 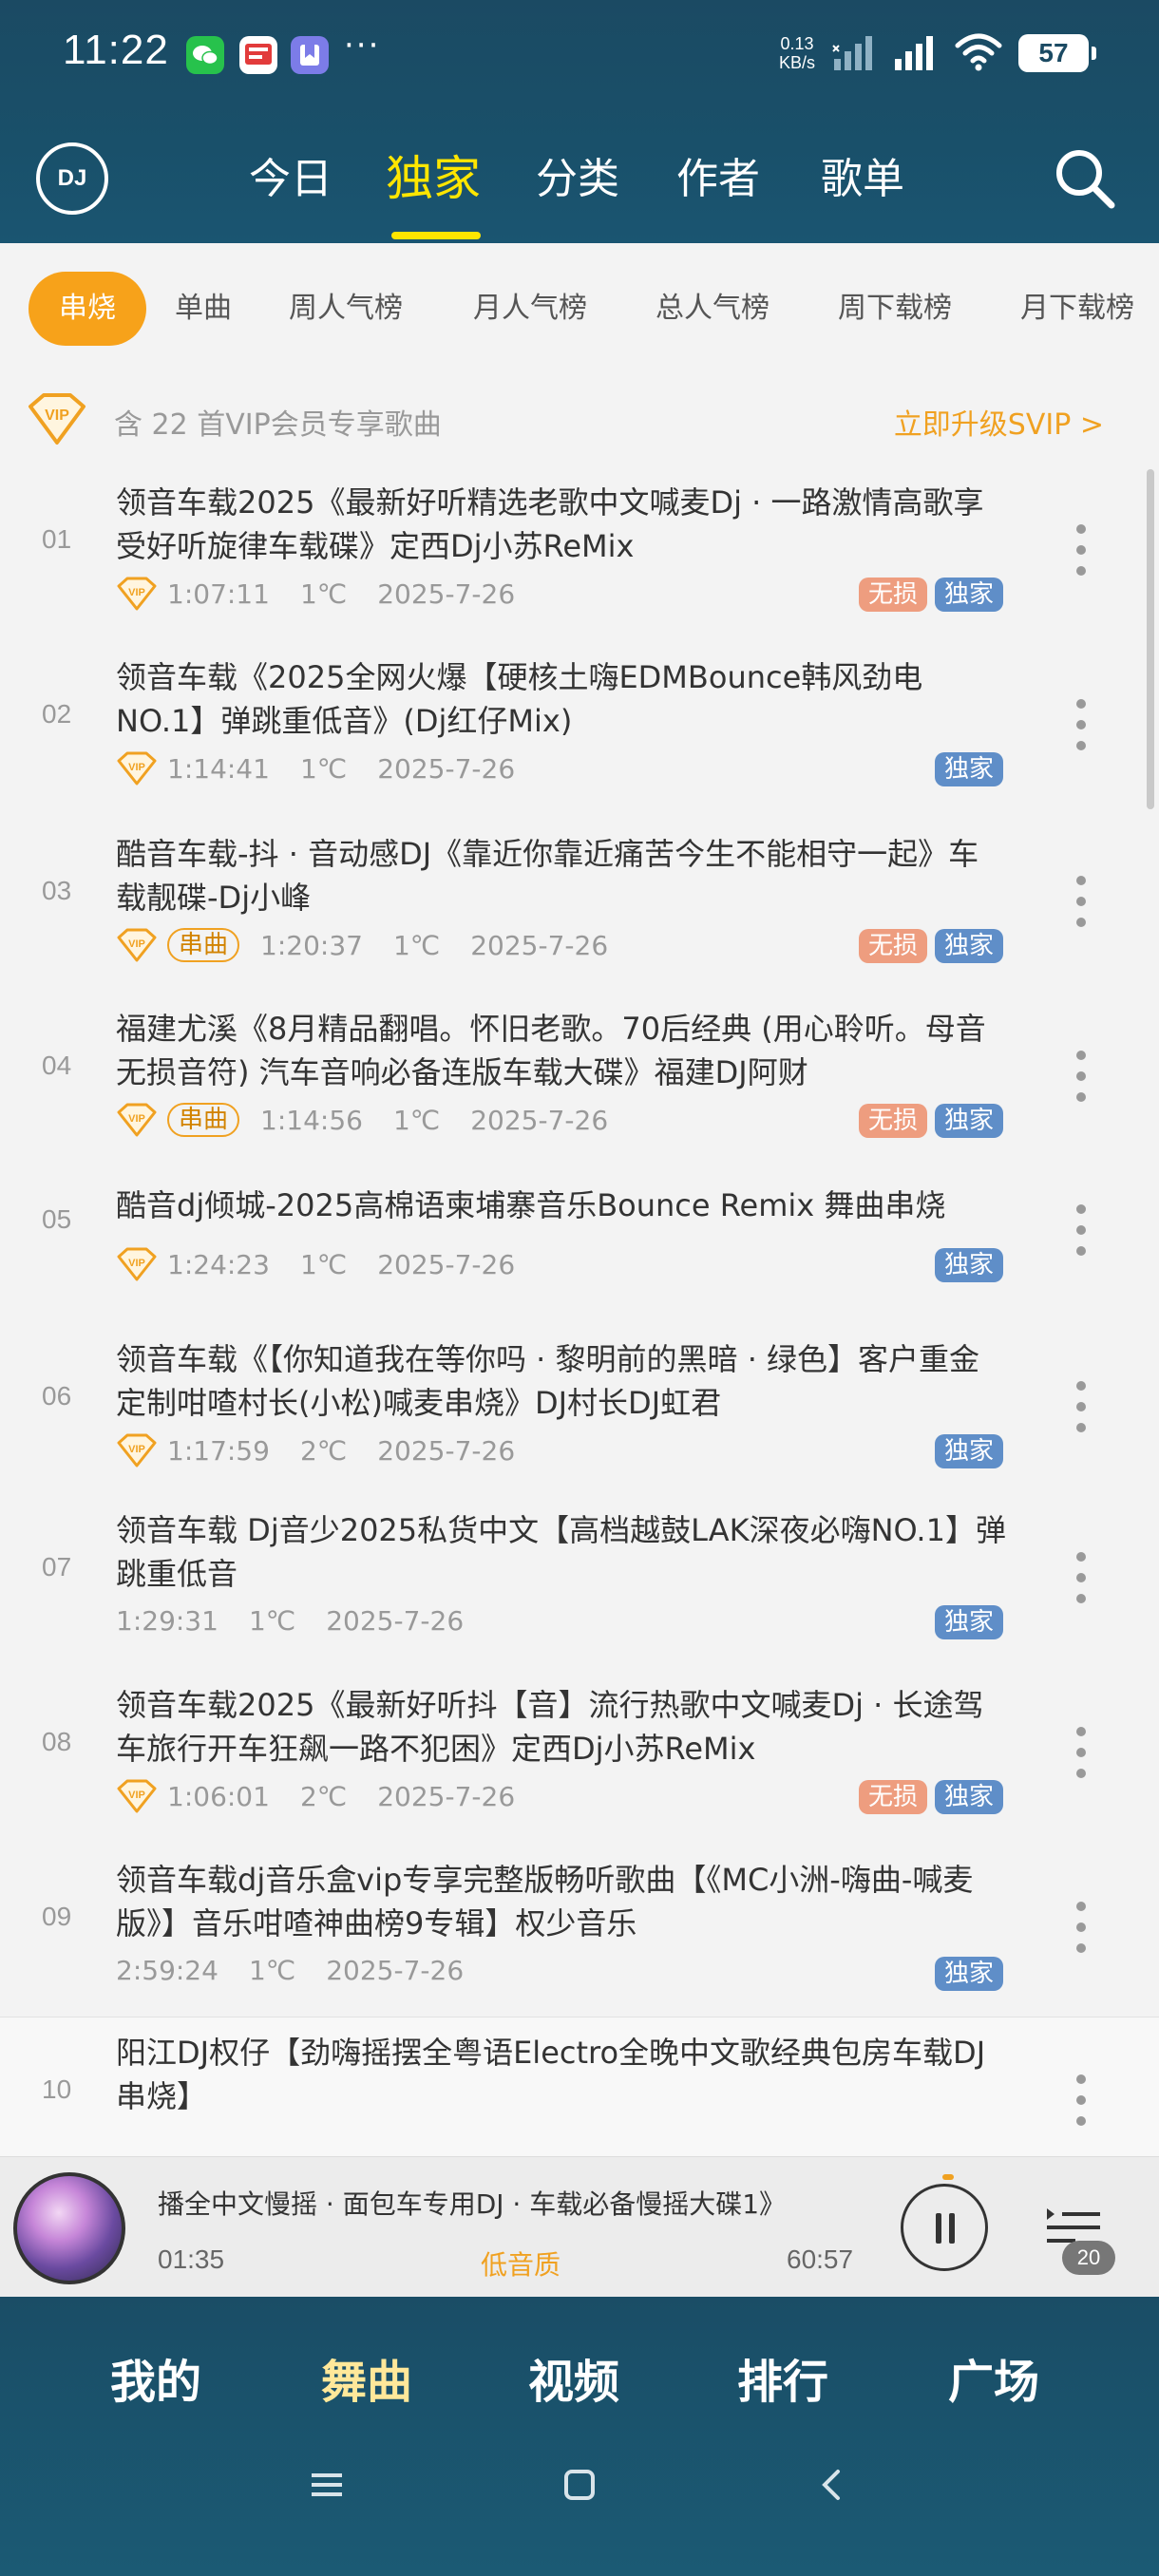 What do you see at coordinates (366, 2377) in the screenshot?
I see `nav-dance-music: 舞曲` at bounding box center [366, 2377].